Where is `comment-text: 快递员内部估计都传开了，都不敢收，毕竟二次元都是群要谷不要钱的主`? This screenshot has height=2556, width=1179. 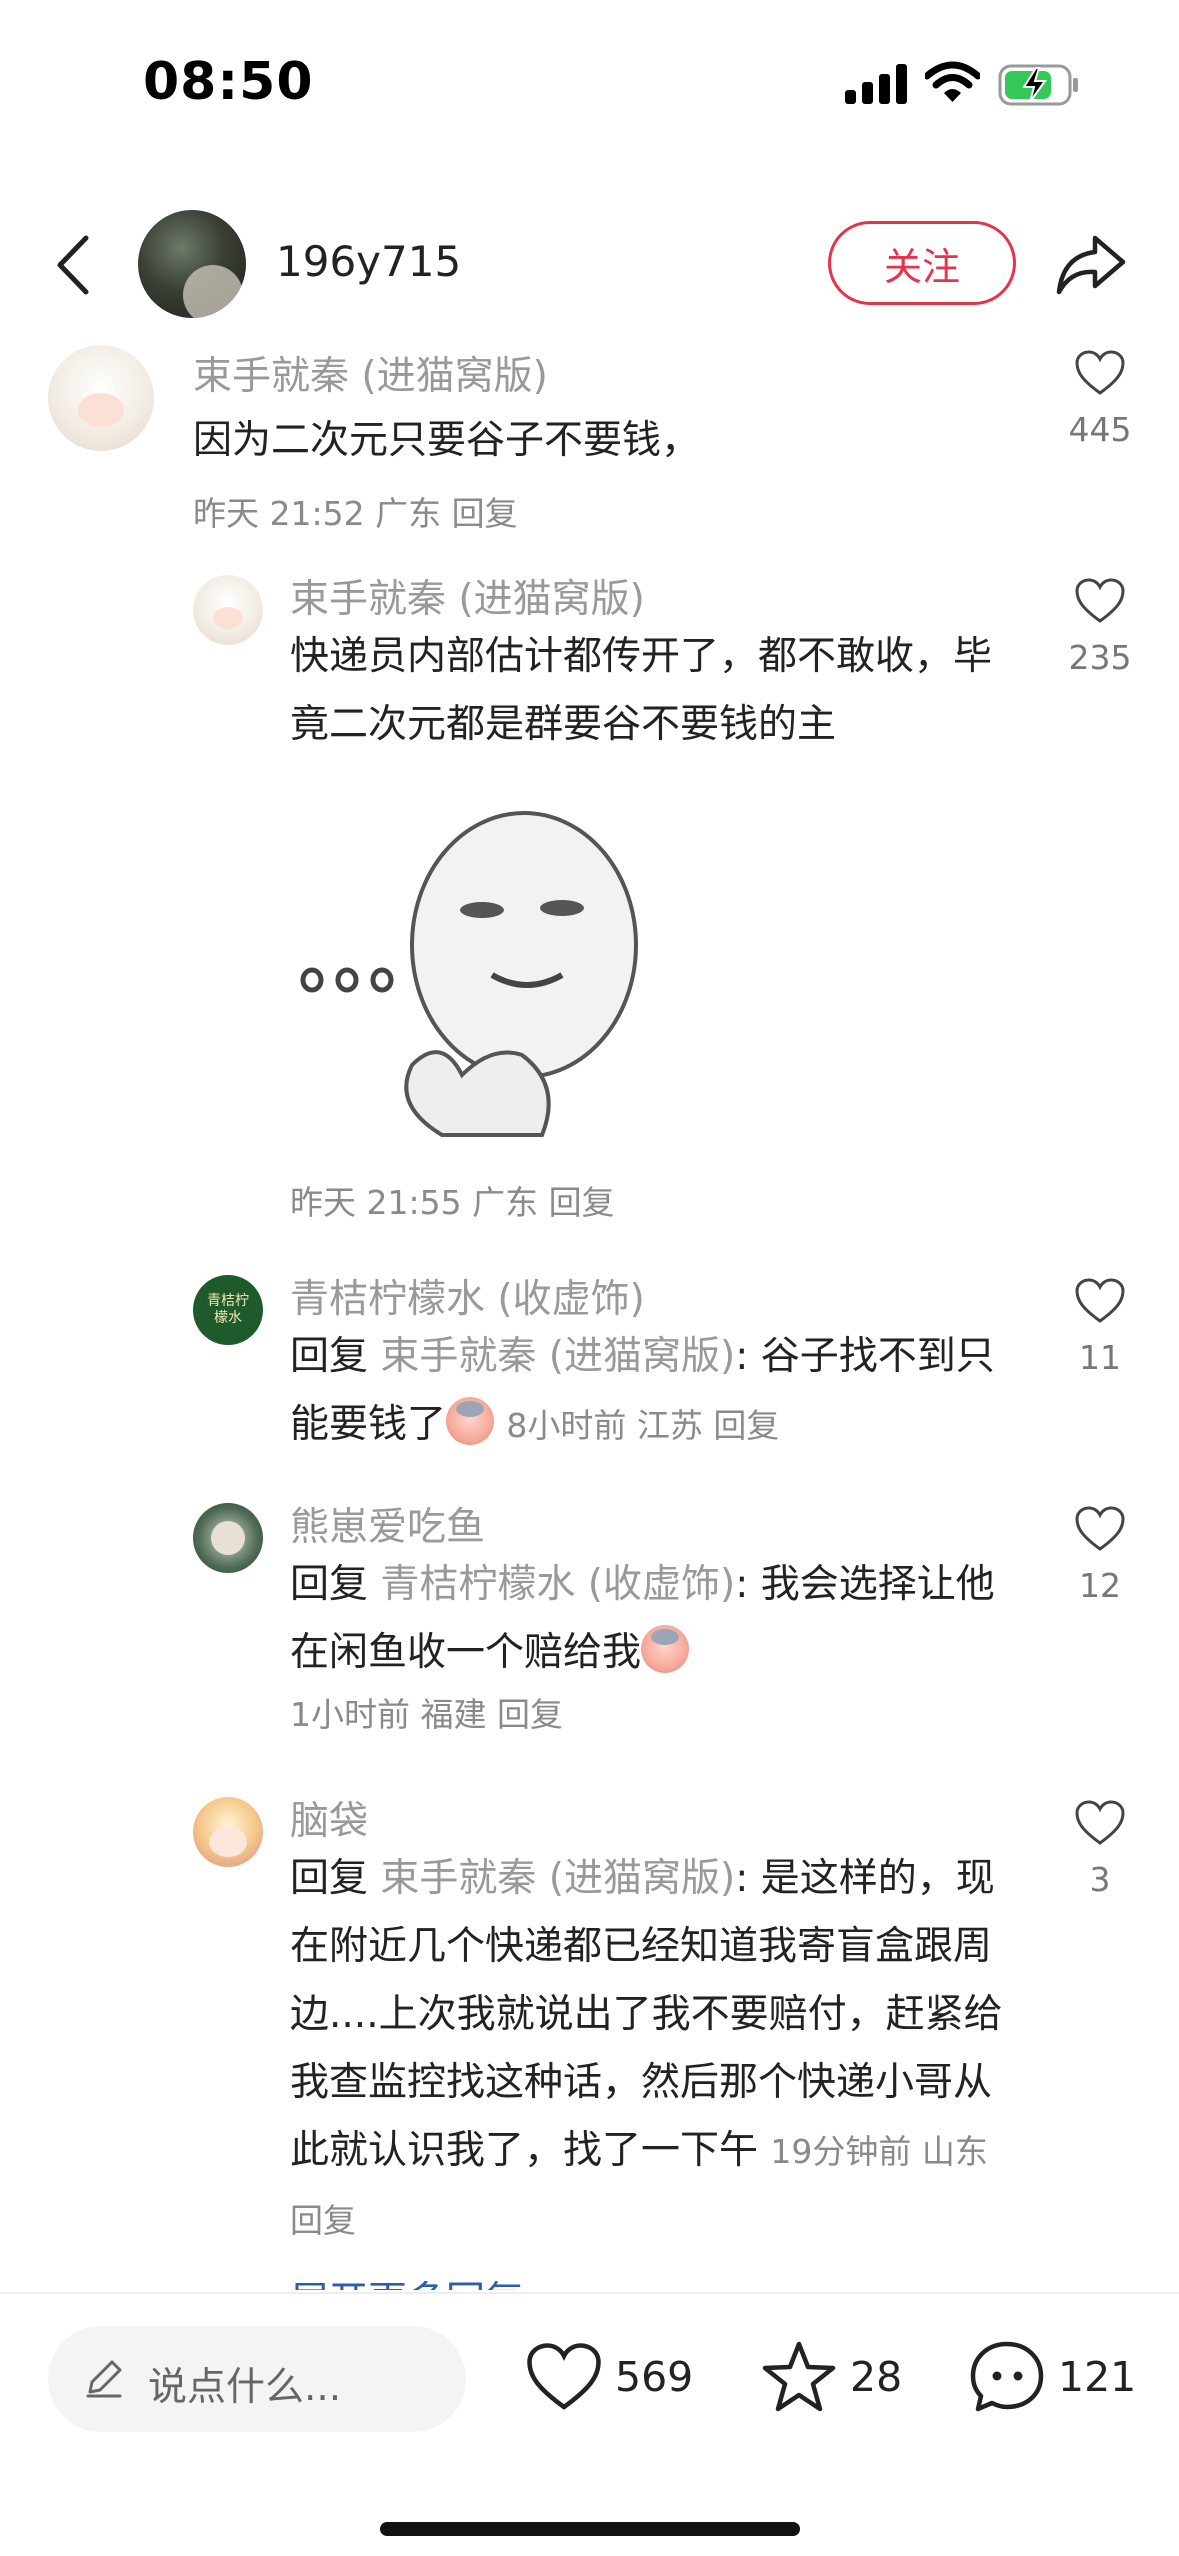
comment-text: 快递员内部估计都传开了，都不敢收，毕竟二次元都是群要谷不要钱的主 is located at coordinates (650, 691).